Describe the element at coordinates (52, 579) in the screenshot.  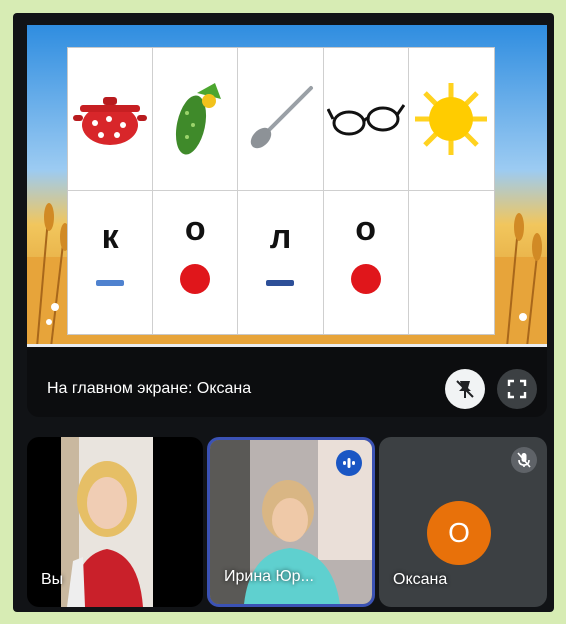
I see `participant-name: Вы` at that location.